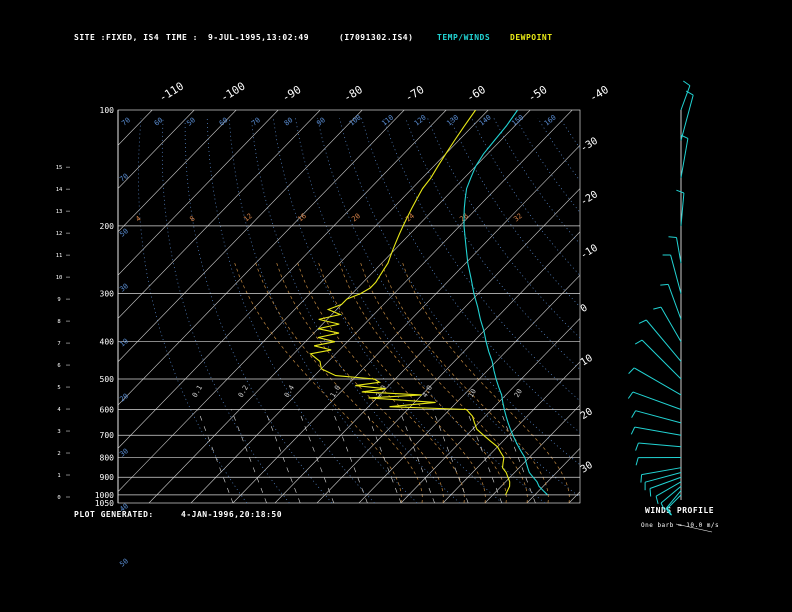 This screenshot has height=612, width=792. What do you see at coordinates (599, 94) in the screenshot?
I see `temperature-top-label: -40` at bounding box center [599, 94].